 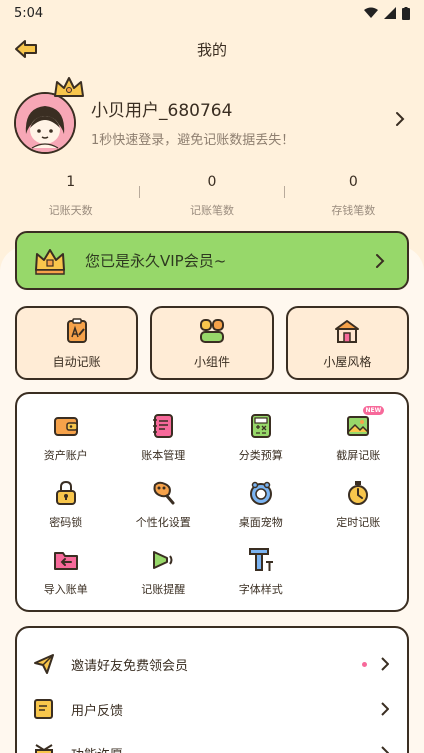 I want to click on feature-desktop-pet: 桌面宠物, so click(x=261, y=504).